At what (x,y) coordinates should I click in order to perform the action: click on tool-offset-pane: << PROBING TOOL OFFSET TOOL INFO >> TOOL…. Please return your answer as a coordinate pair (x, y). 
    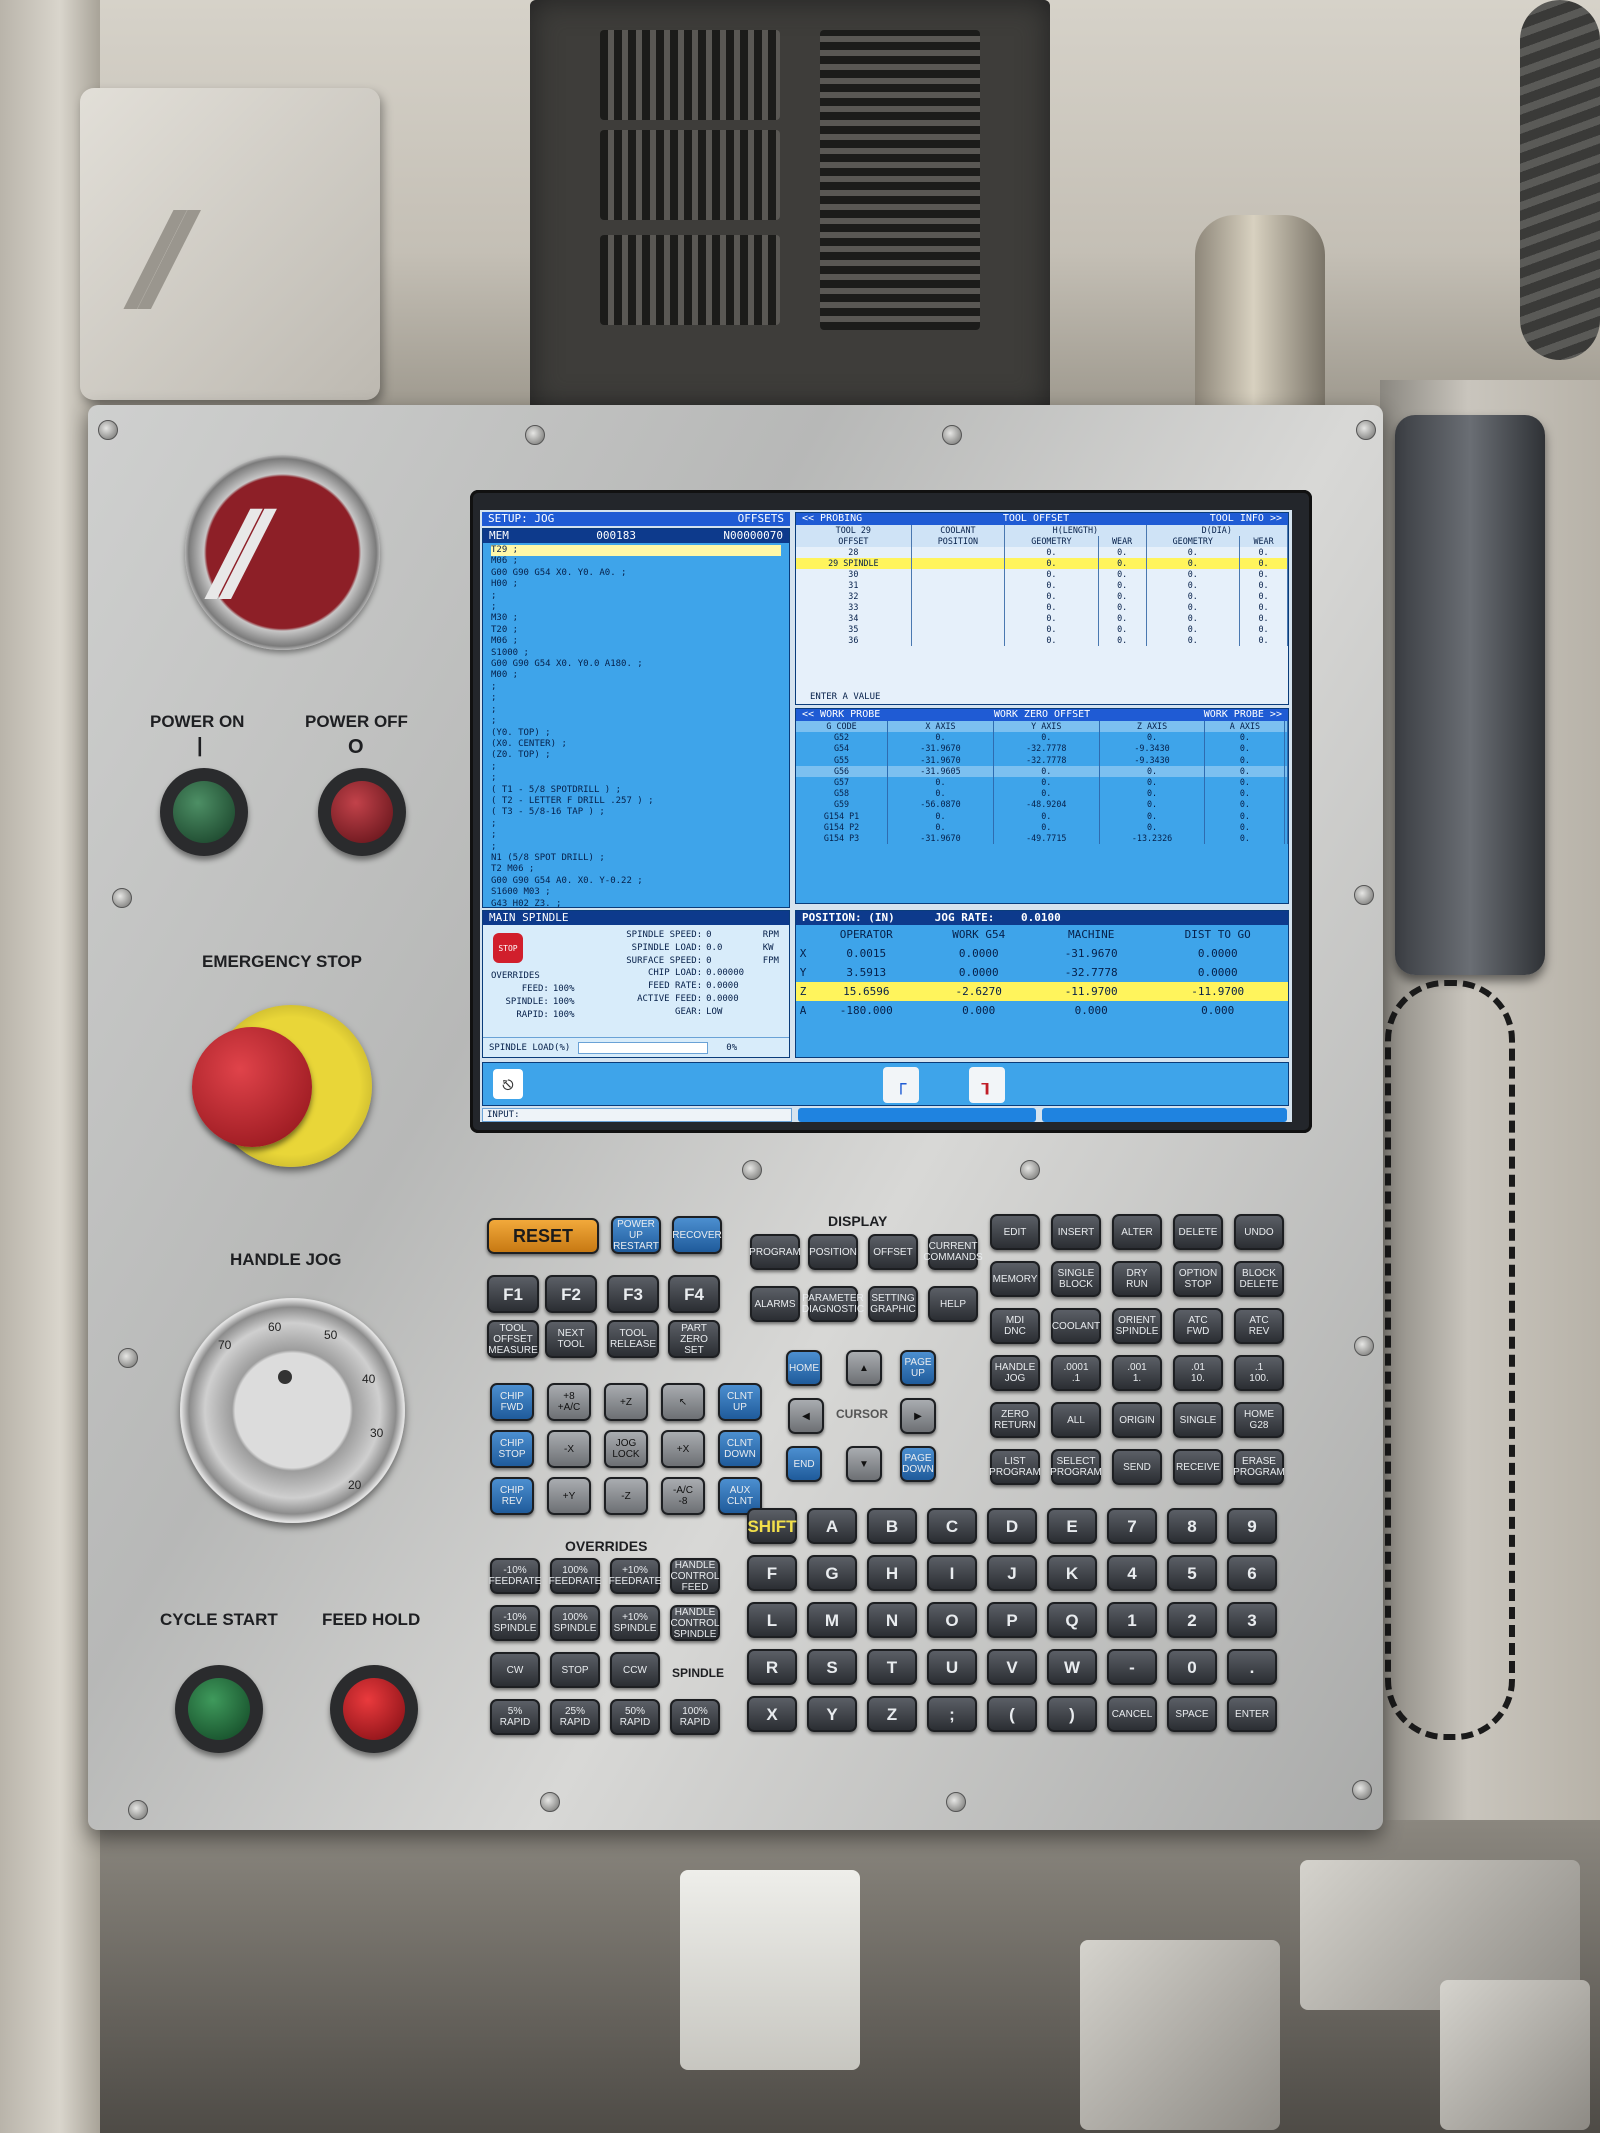
    Looking at the image, I should click on (1042, 608).